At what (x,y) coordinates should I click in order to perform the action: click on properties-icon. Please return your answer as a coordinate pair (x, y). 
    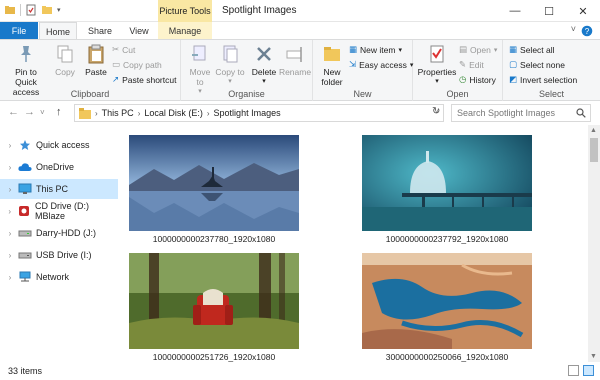
    Looking at the image, I should click on (31, 10).